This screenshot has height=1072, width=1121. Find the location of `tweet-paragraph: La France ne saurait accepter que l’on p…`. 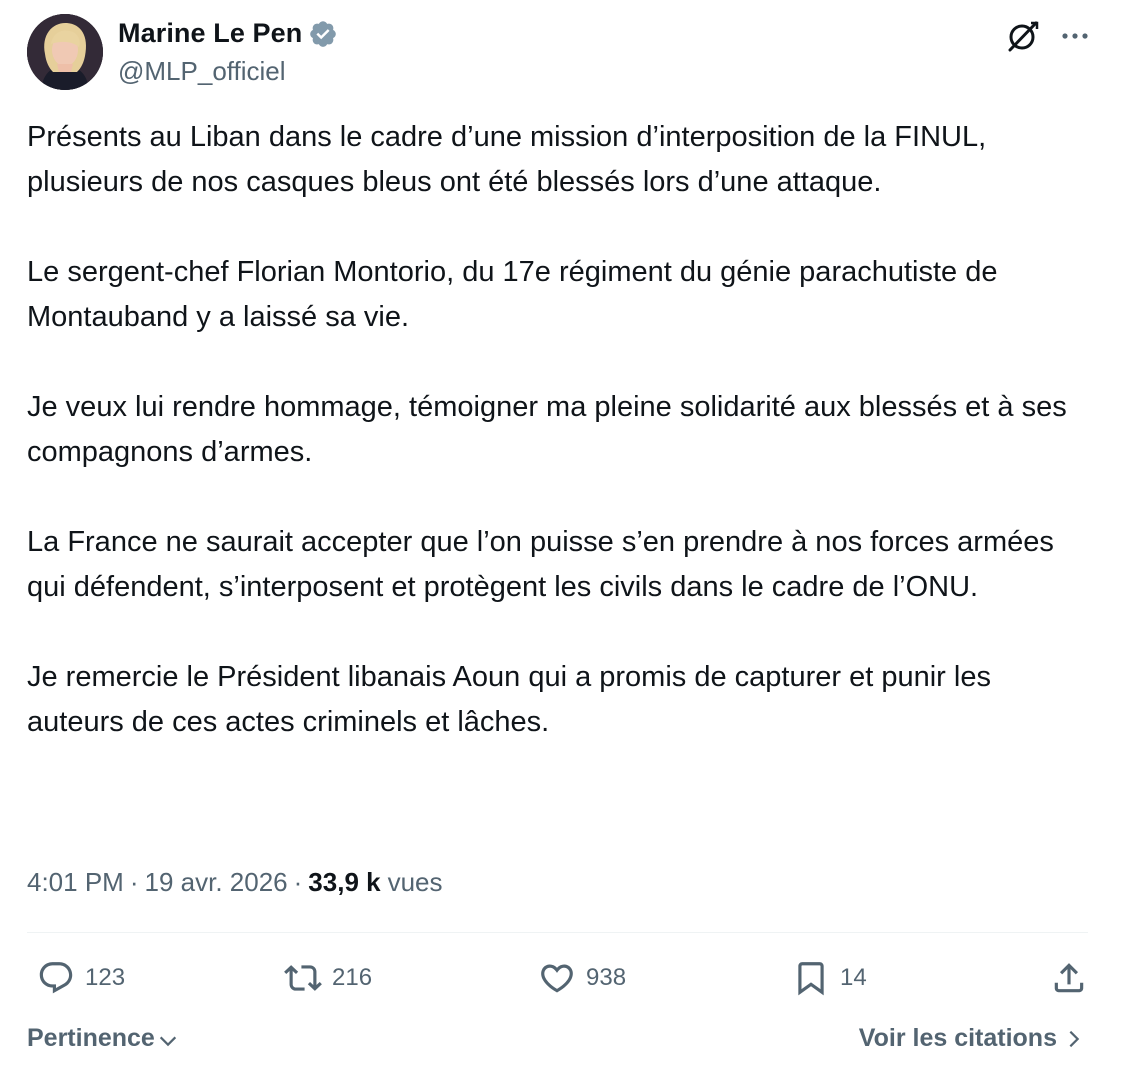

tweet-paragraph: La France ne saurait accepter que l’on p… is located at coordinates (544, 564).